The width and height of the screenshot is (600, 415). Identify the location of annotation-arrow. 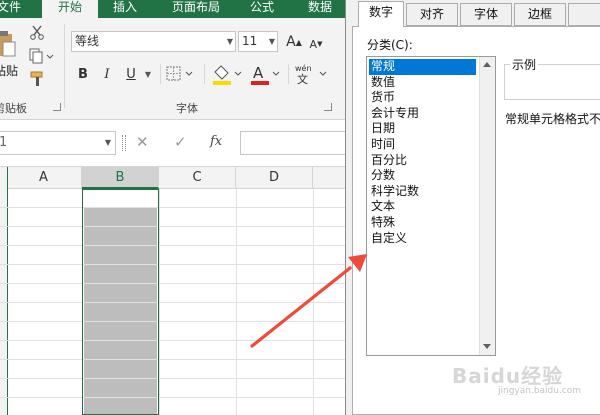
(308, 301).